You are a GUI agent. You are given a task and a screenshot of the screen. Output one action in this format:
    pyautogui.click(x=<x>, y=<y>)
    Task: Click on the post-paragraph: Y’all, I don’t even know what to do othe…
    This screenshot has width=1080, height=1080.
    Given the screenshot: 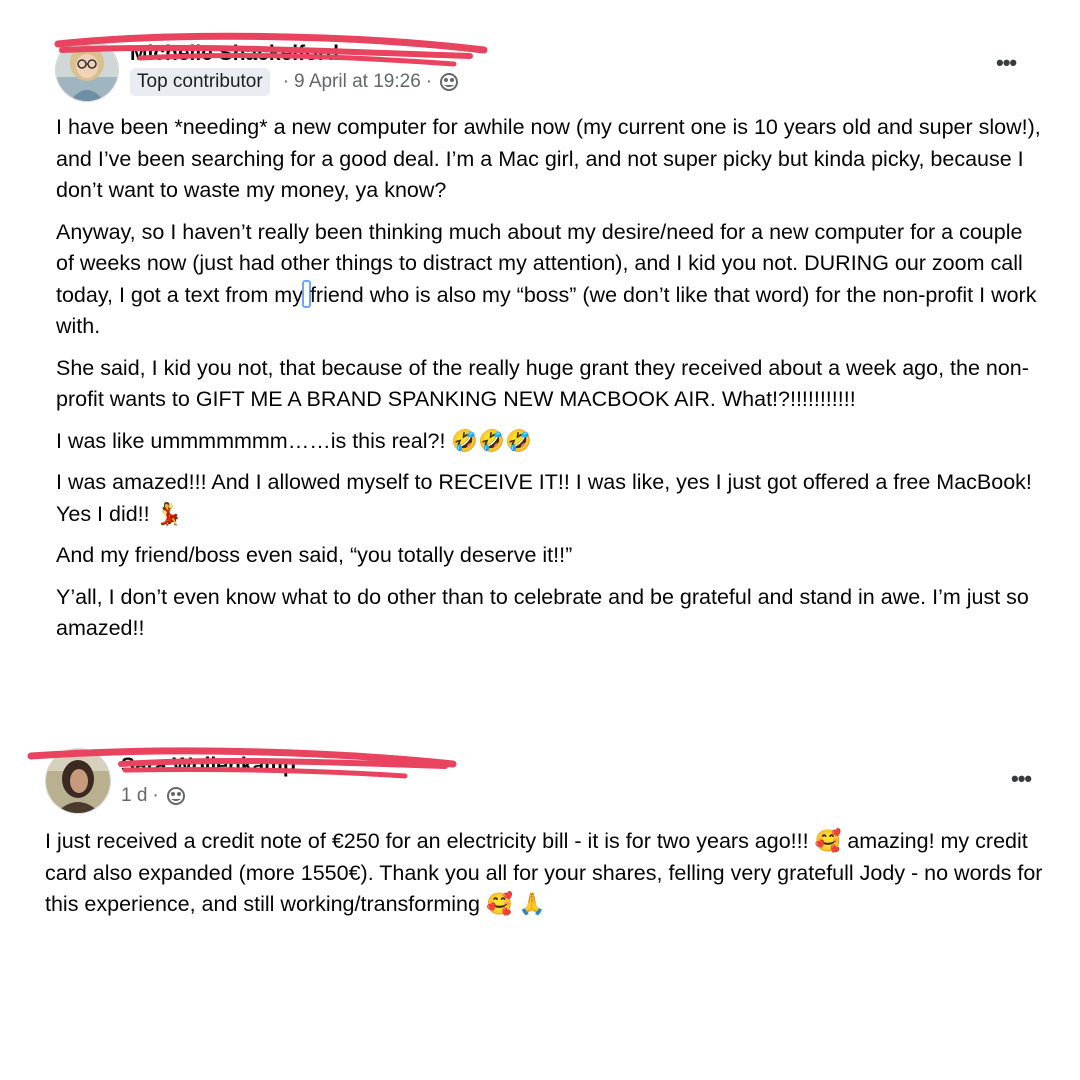 What is the action you would take?
    pyautogui.click(x=542, y=612)
    